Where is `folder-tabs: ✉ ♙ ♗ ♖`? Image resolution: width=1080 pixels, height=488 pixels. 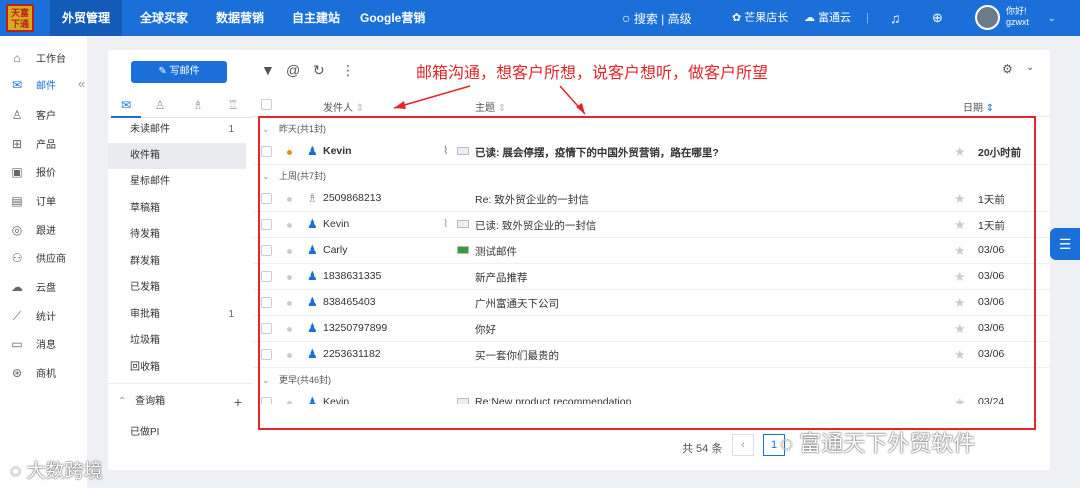
folder-tabs: ✉ ♙ ♗ ♖ is located at coordinates (180, 105).